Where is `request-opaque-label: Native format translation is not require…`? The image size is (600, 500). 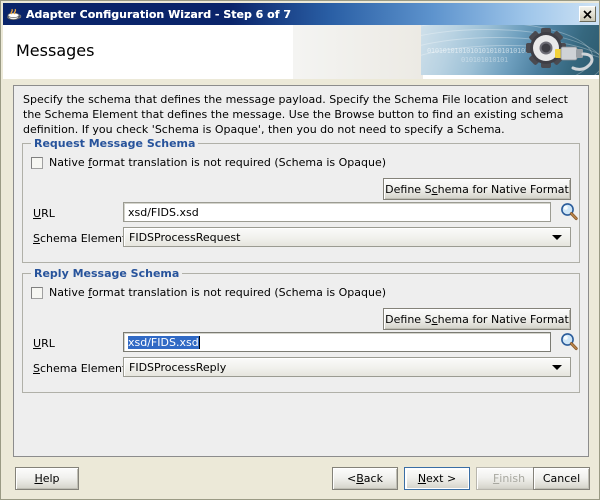 request-opaque-label: Native format translation is not require… is located at coordinates (218, 162).